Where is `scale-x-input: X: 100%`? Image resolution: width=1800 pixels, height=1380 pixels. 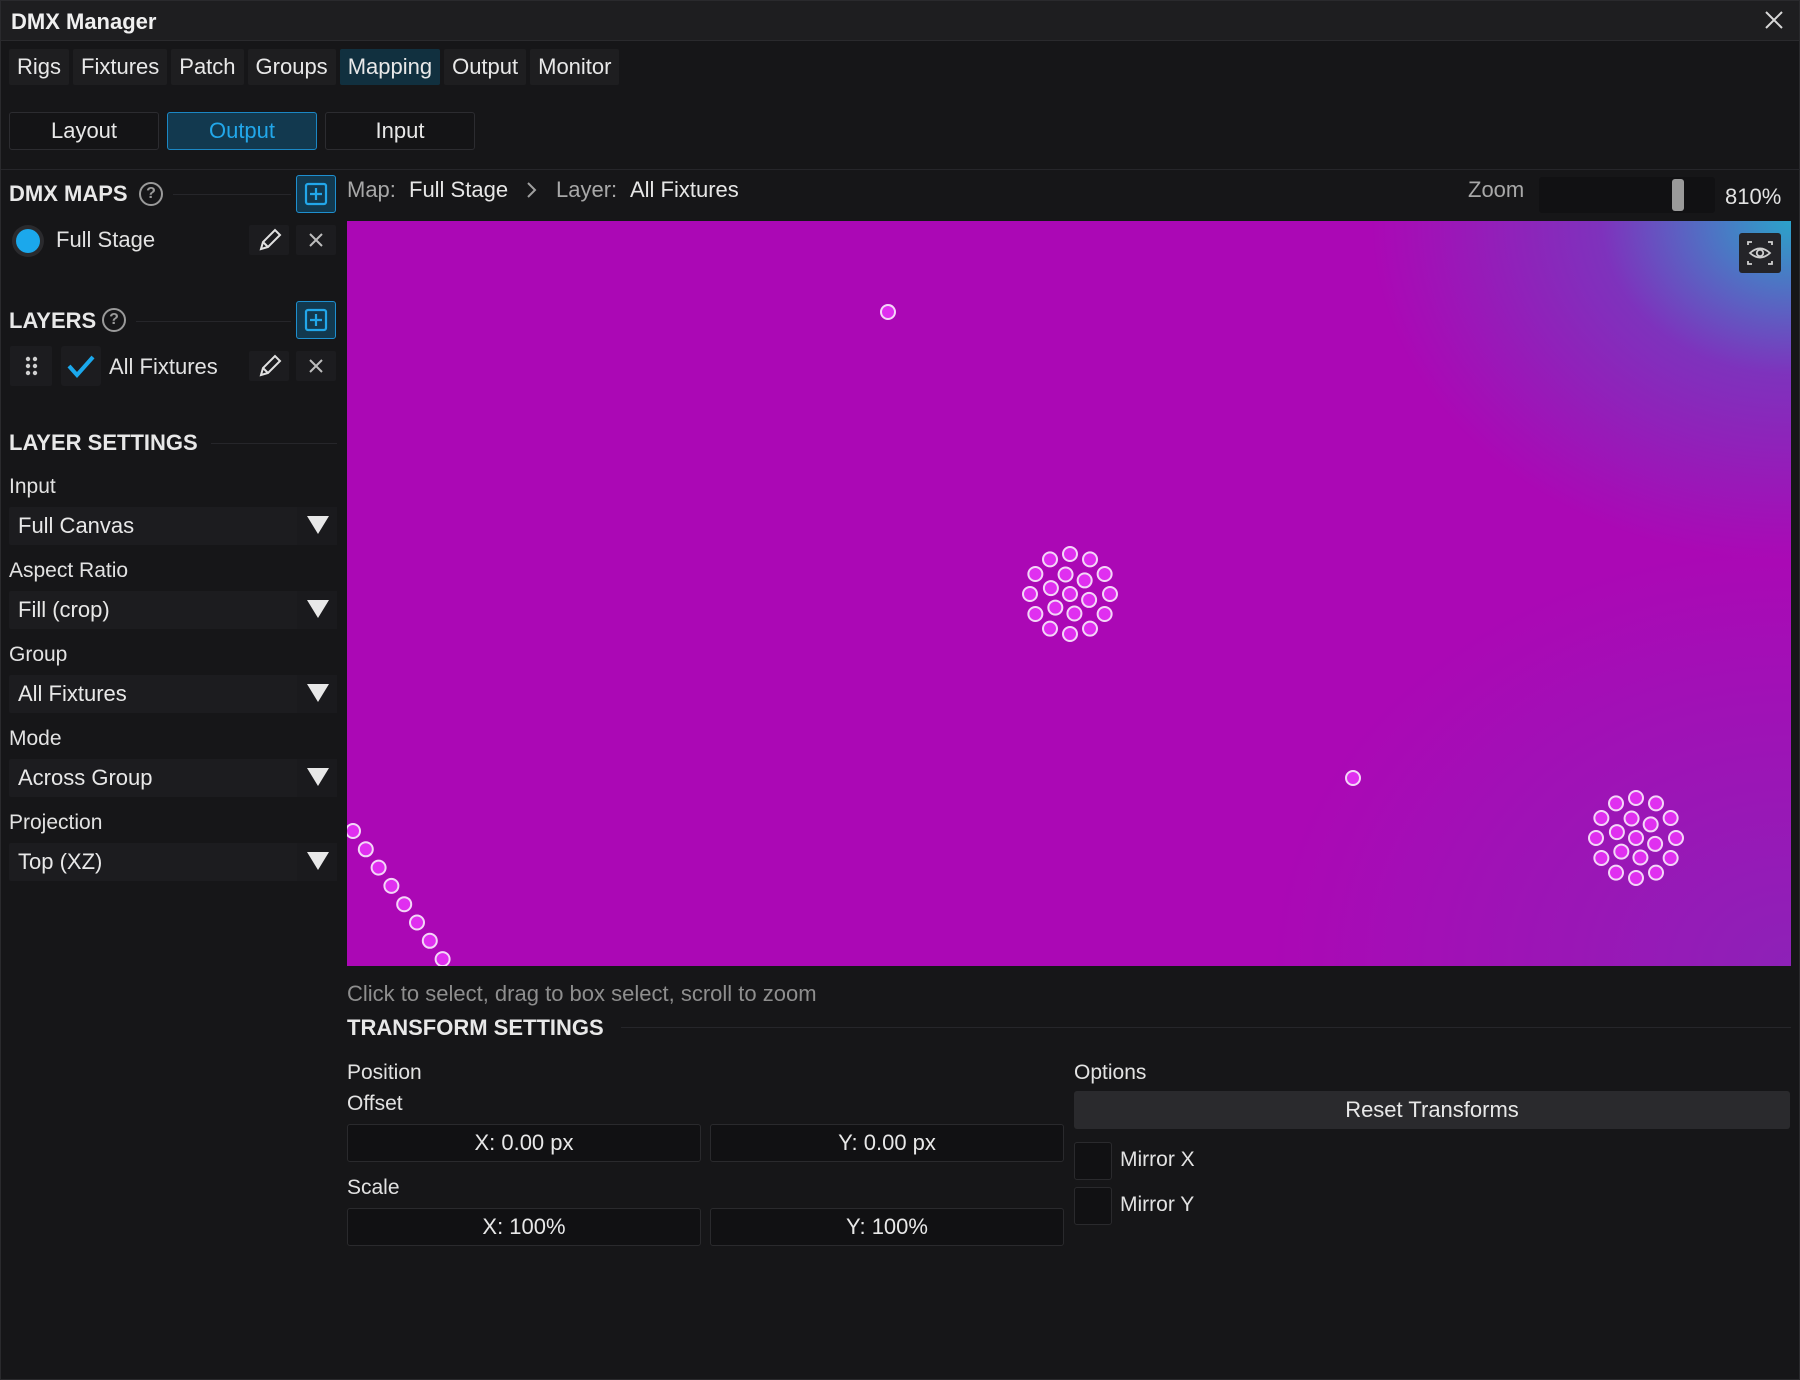
scale-x-input: X: 100% is located at coordinates (524, 1227).